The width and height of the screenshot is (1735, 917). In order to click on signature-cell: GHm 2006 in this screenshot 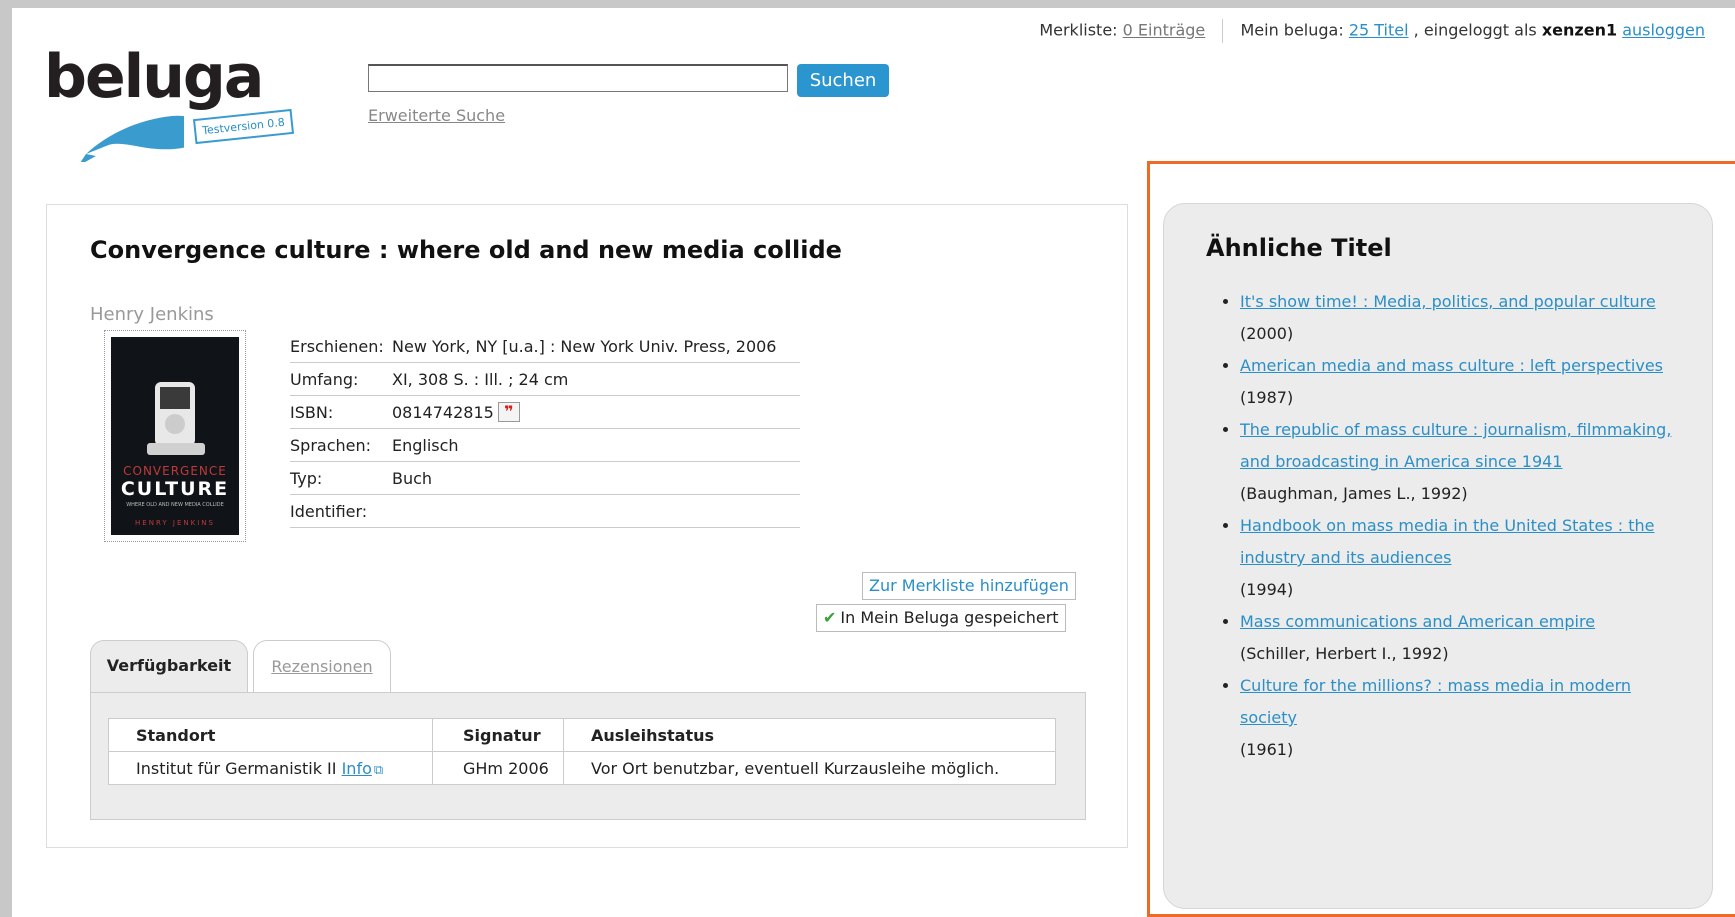, I will do `click(498, 768)`.